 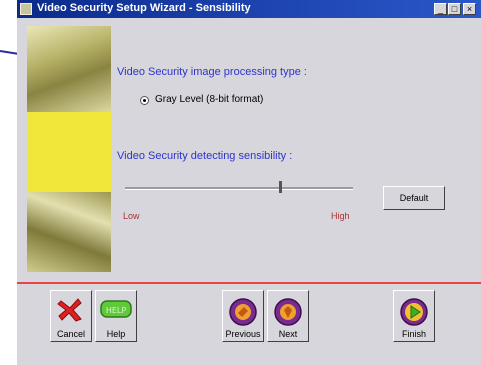 I want to click on cancel-label: Cancel, so click(x=70, y=334).